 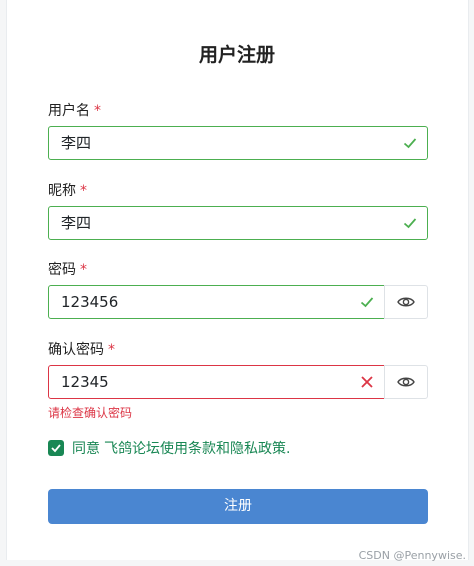 What do you see at coordinates (367, 382) in the screenshot?
I see `error-x-icon` at bounding box center [367, 382].